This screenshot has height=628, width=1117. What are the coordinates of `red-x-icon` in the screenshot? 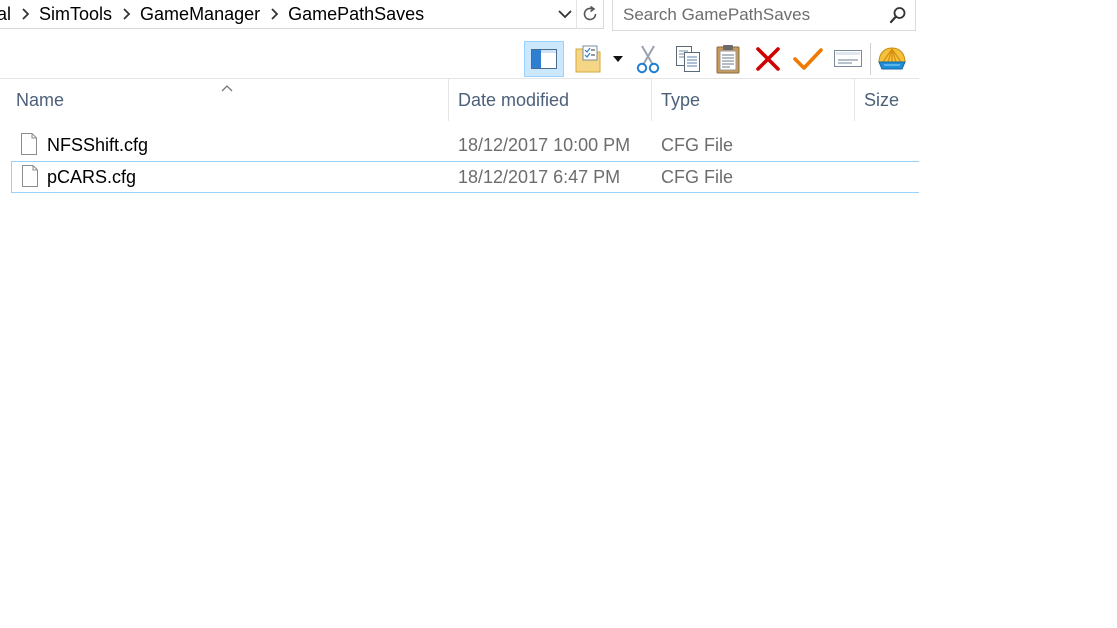 It's located at (768, 59).